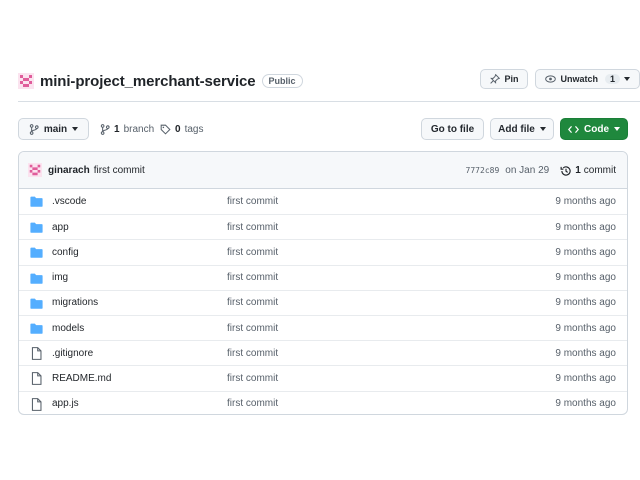 Image resolution: width=640 pixels, height=480 pixels. What do you see at coordinates (527, 170) in the screenshot?
I see `commit-date: on Jan 29` at bounding box center [527, 170].